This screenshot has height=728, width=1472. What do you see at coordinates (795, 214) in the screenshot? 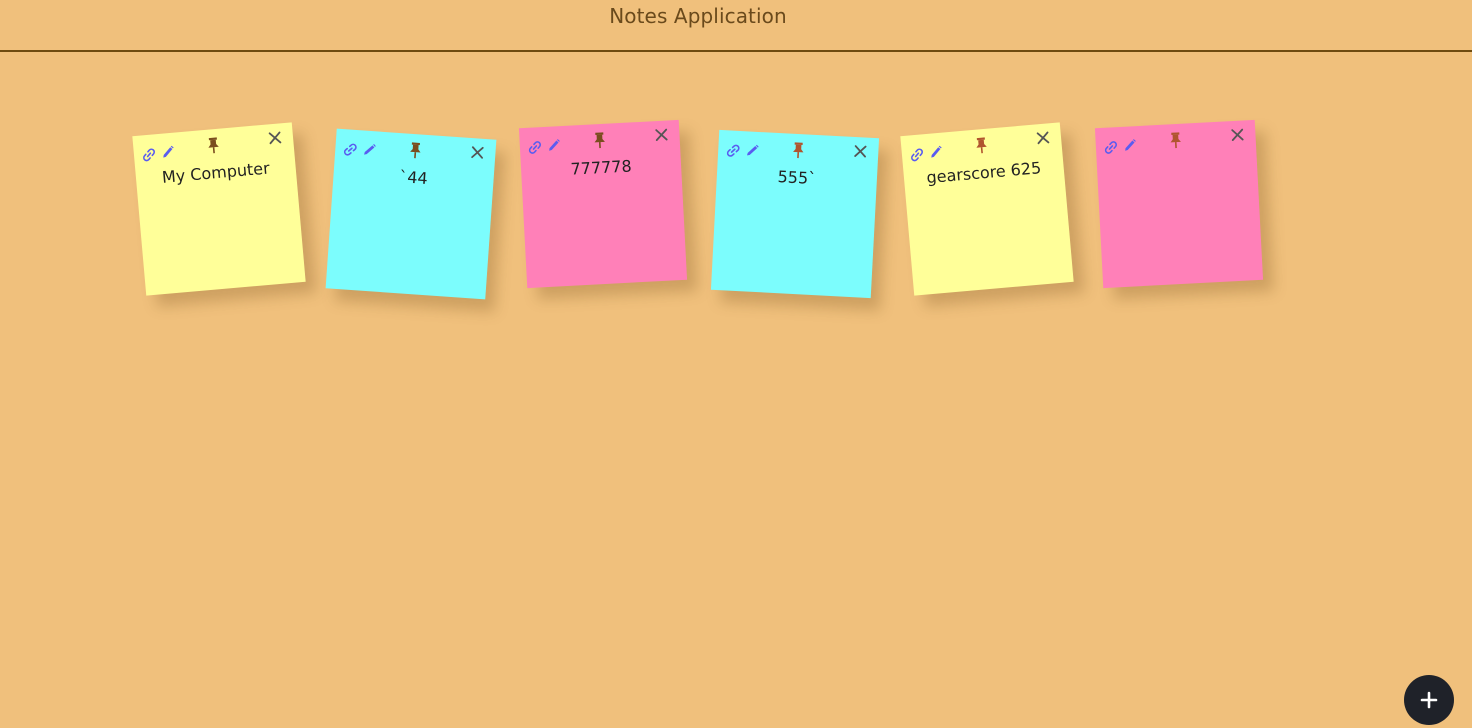
I see `note-card: 555`` at bounding box center [795, 214].